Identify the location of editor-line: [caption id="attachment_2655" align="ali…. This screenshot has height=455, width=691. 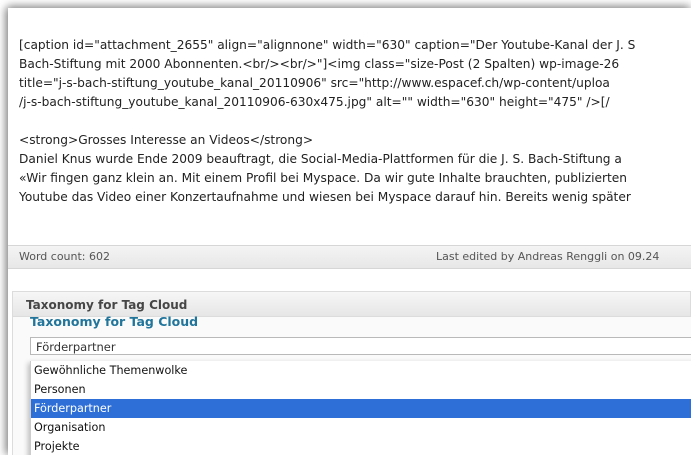
(327, 45).